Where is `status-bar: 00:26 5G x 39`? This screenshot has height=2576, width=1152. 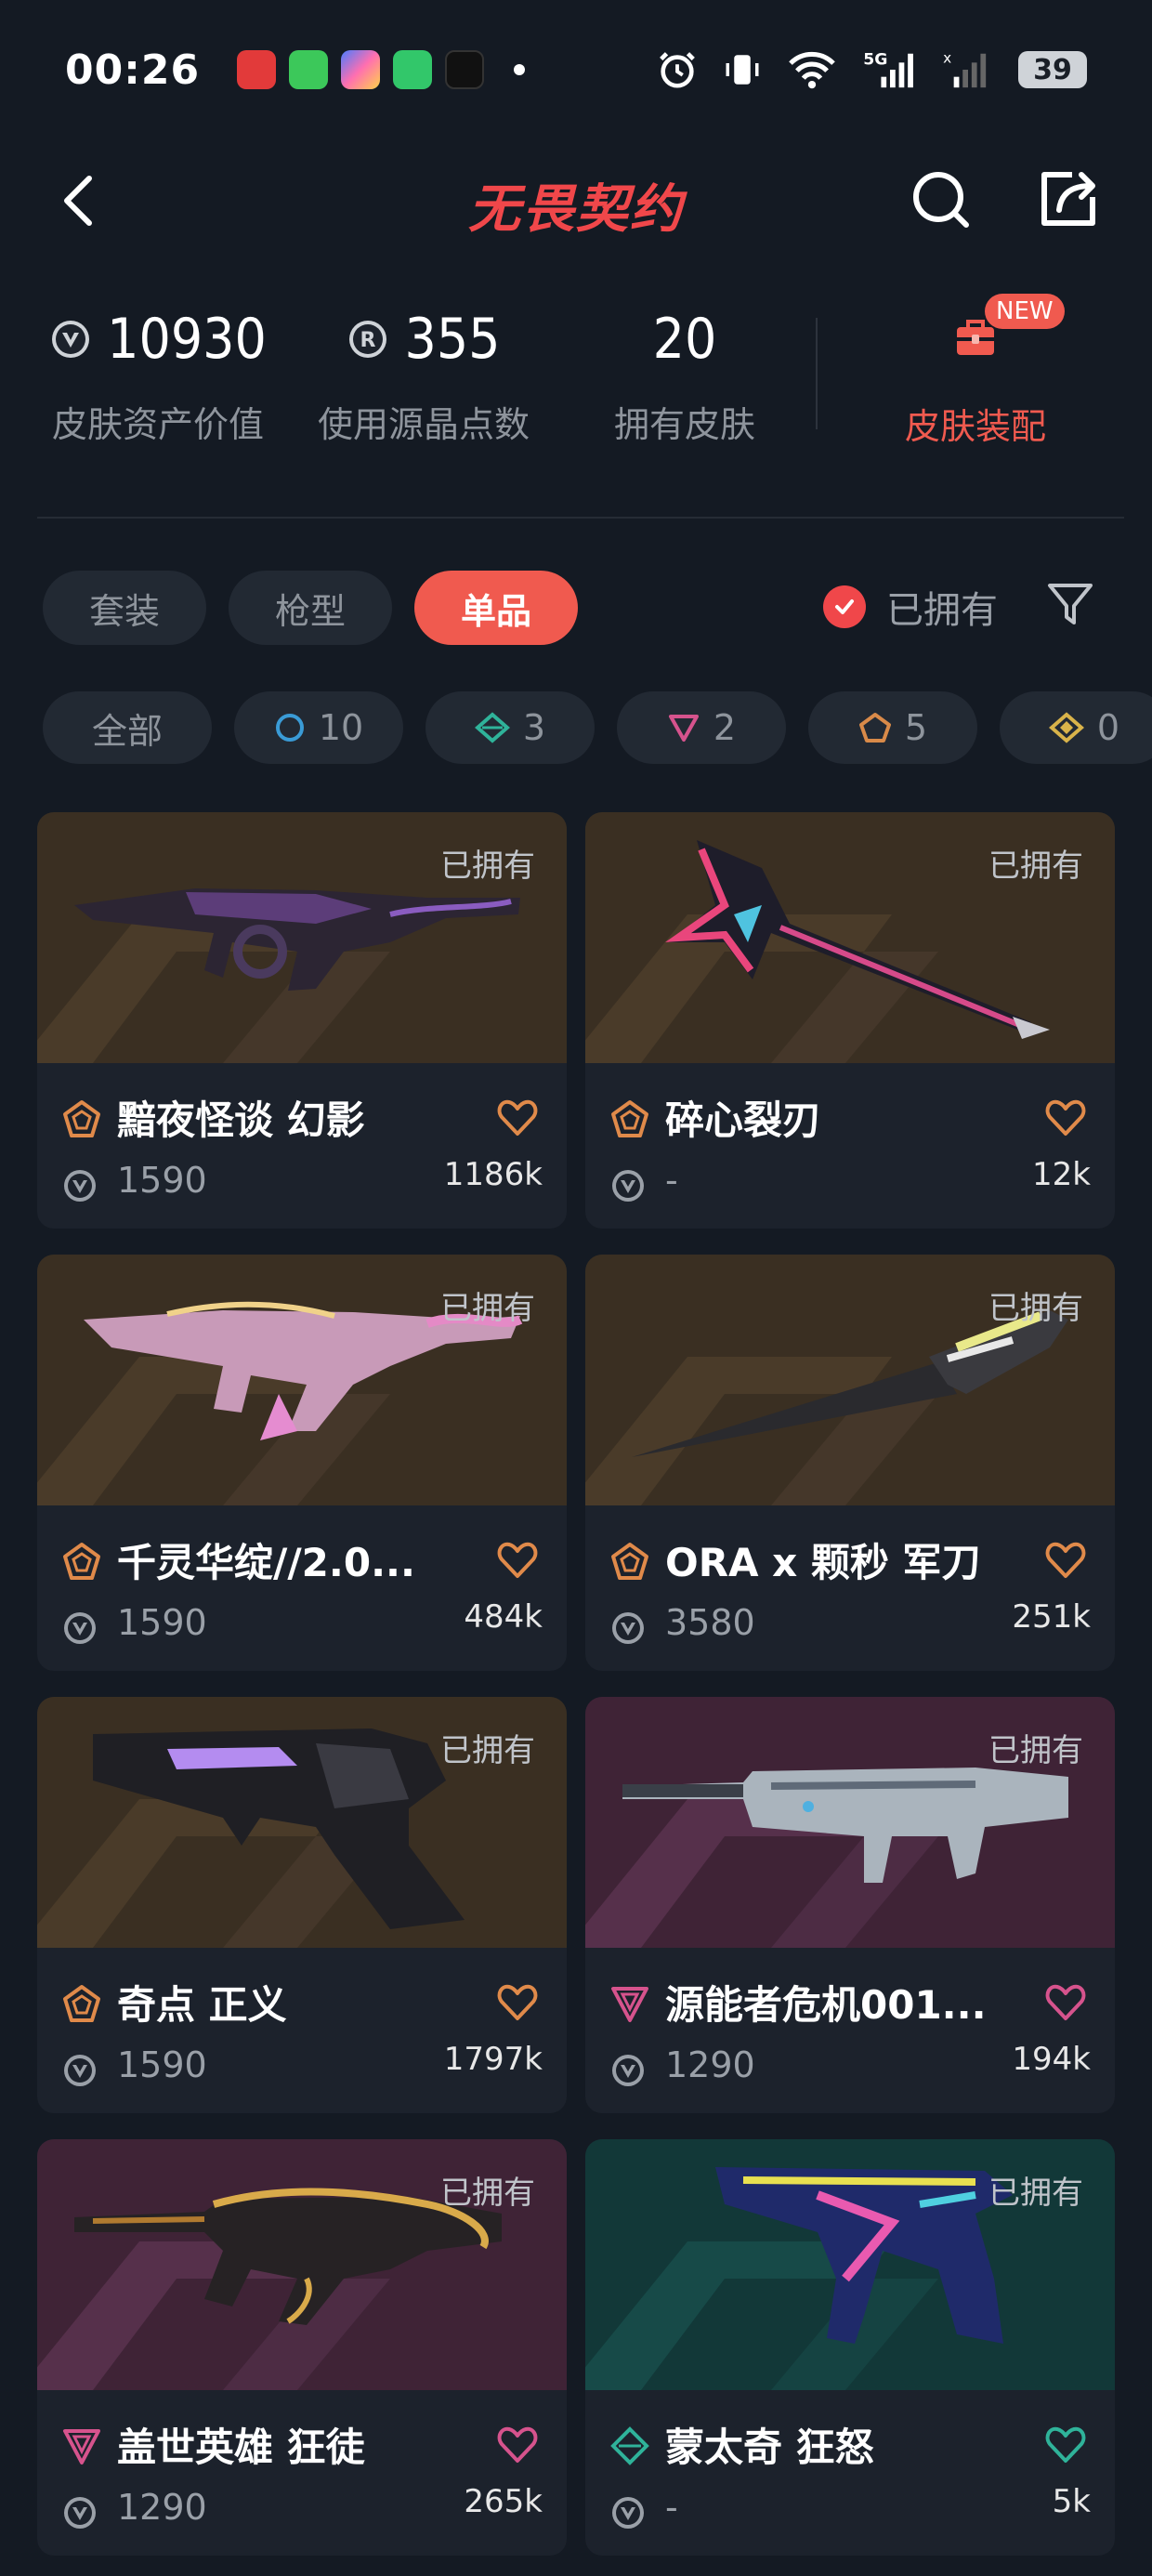 status-bar: 00:26 5G x 39 is located at coordinates (576, 69).